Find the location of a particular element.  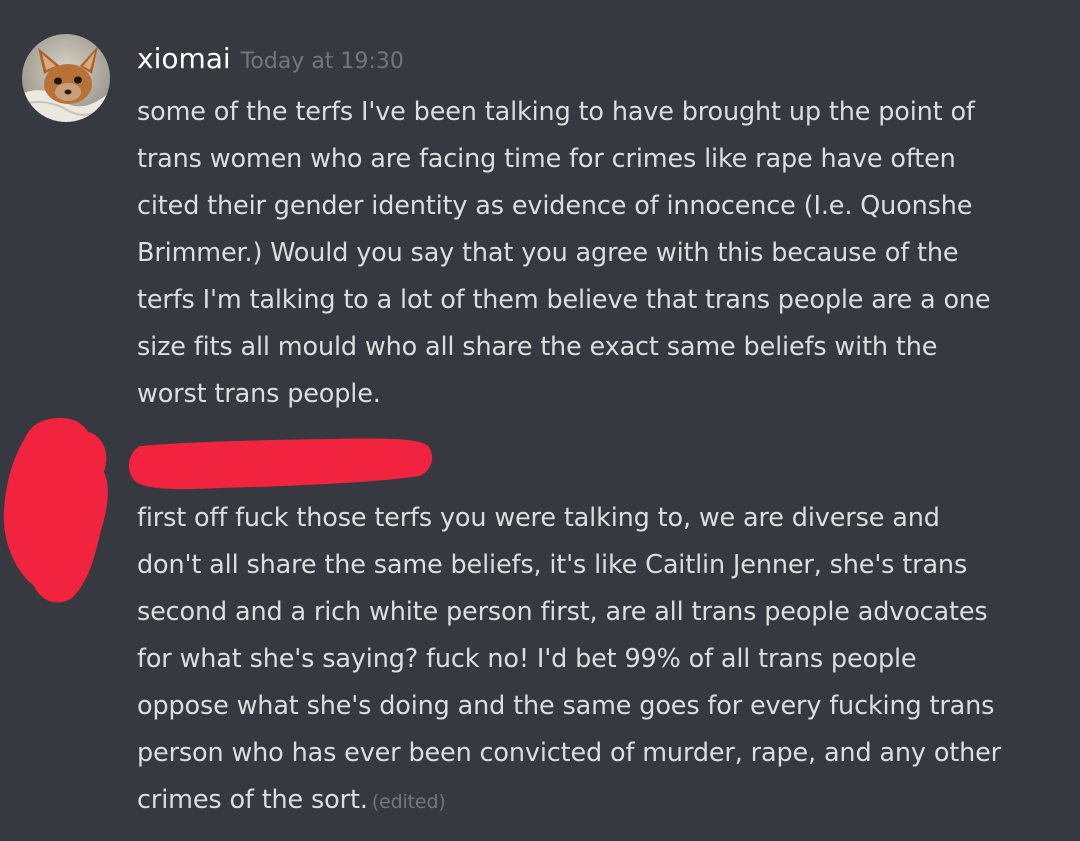

message-header: xiomai Today at 19:30 is located at coordinates (270, 62).